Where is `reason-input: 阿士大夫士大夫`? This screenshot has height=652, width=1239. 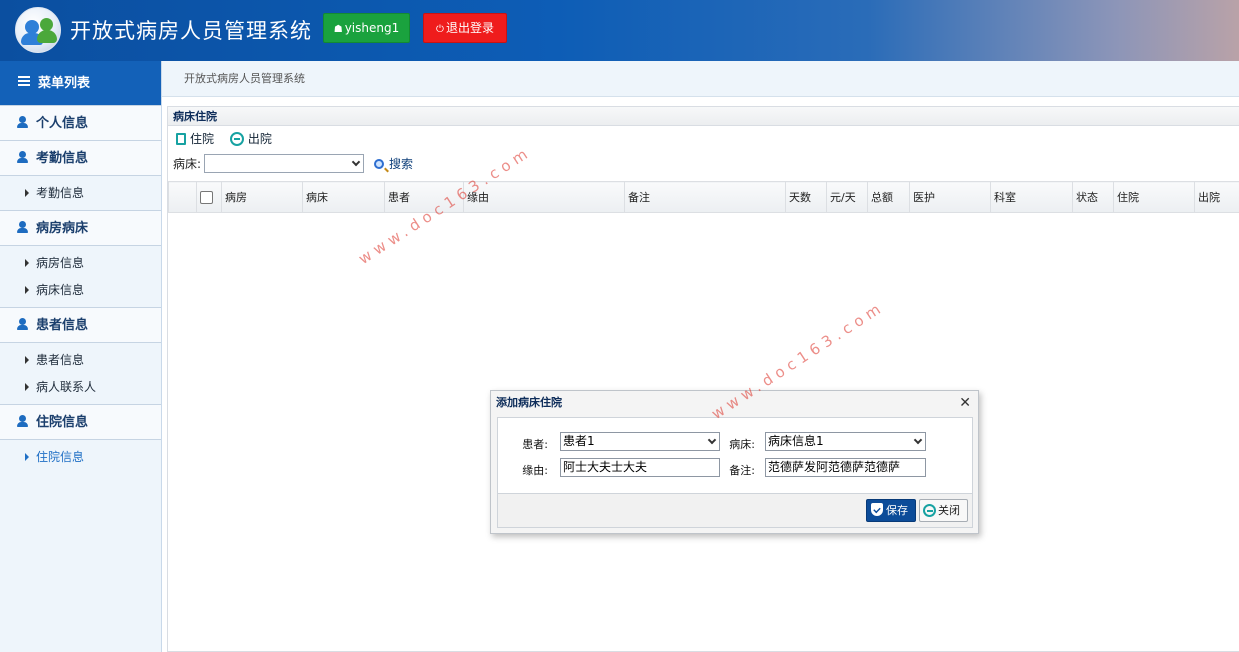 reason-input: 阿士大夫士大夫 is located at coordinates (640, 467).